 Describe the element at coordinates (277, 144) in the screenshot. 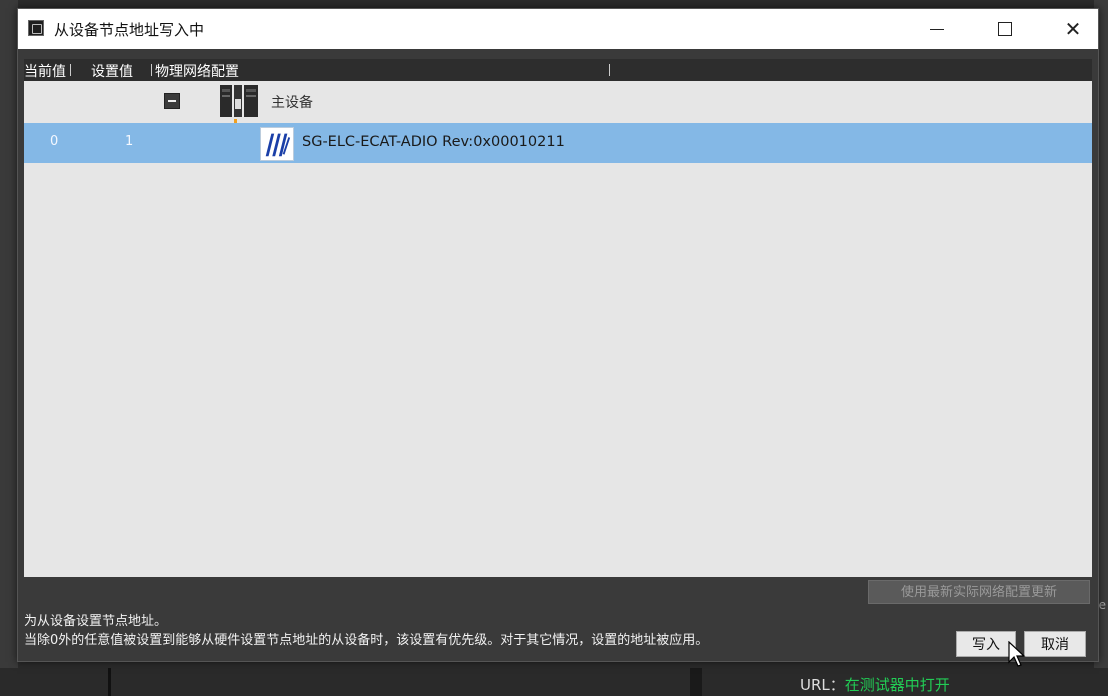

I see `ethercat-slave-icon` at that location.